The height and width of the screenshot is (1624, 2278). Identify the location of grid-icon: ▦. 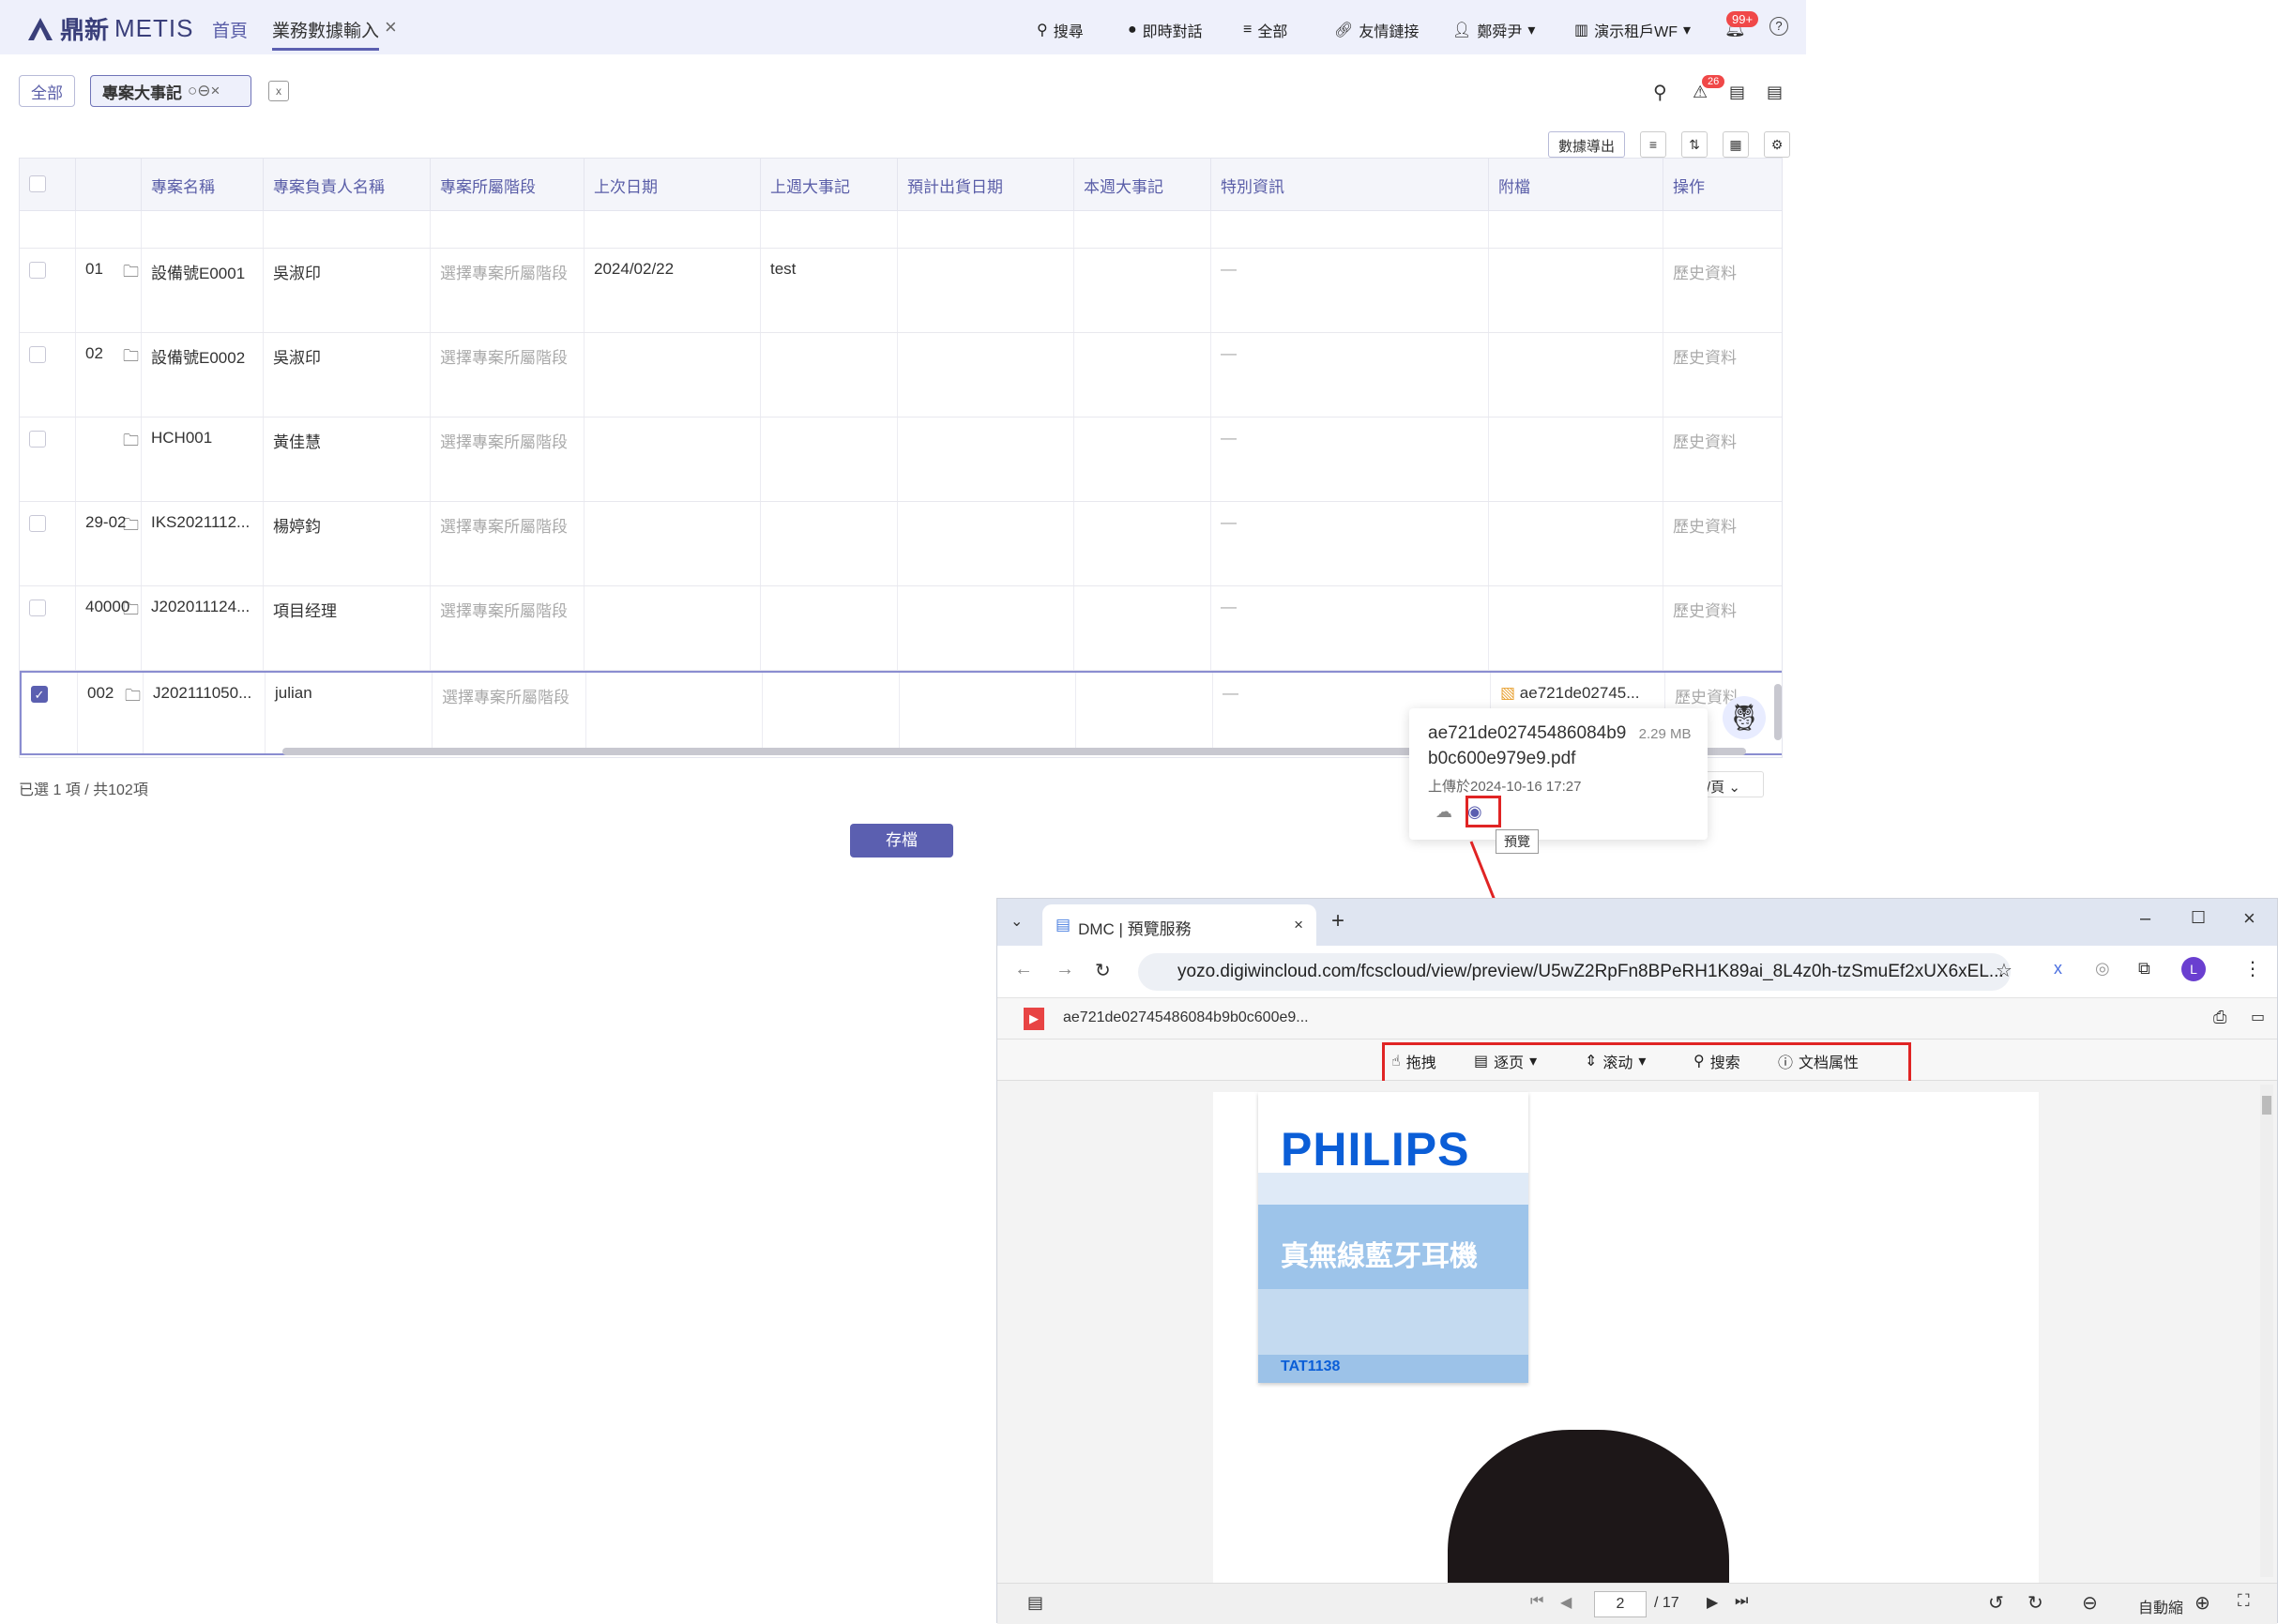
(1736, 144).